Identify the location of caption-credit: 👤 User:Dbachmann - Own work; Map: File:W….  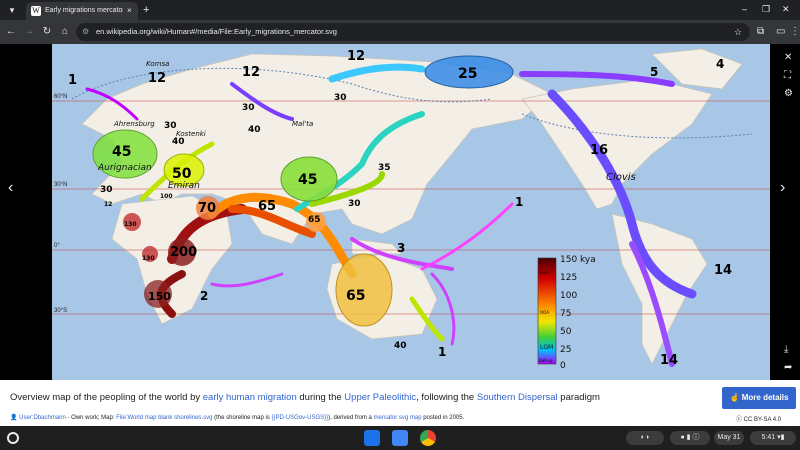
(237, 417).